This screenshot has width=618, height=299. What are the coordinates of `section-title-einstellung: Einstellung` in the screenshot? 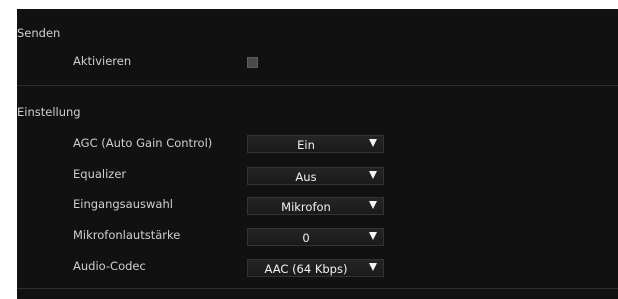 It's located at (49, 112).